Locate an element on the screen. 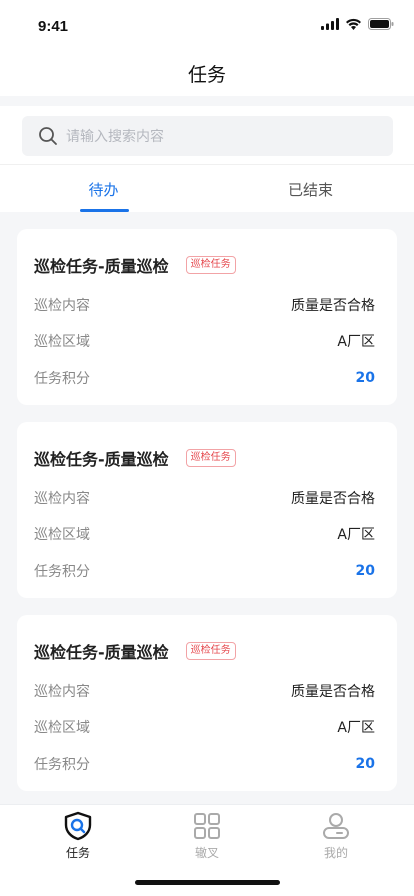 Image resolution: width=414 pixels, height=896 pixels. status-bar: 9:41 is located at coordinates (207, 25).